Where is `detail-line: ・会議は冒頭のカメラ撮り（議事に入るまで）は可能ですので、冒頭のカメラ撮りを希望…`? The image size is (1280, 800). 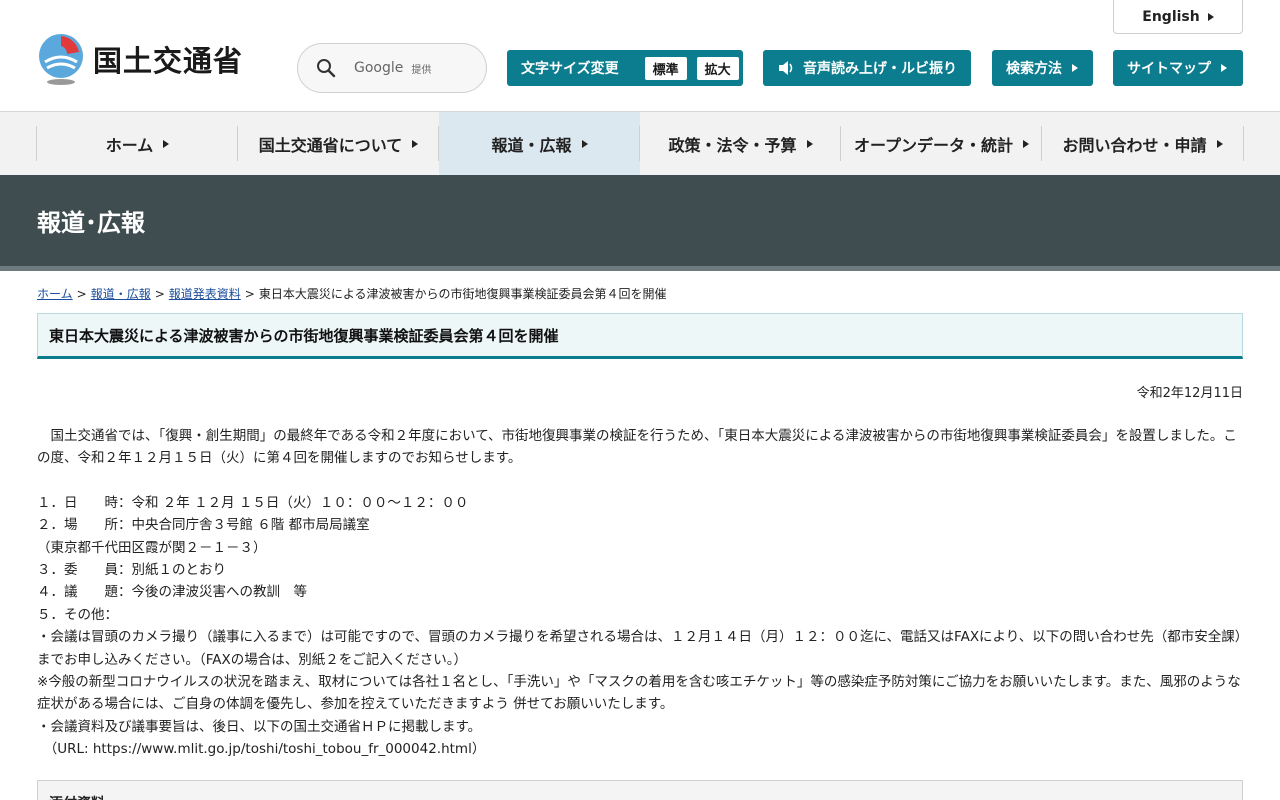
detail-line: ・会議は冒頭のカメラ撮り（議事に入るまで）は可能ですので、冒頭のカメラ撮りを希望… is located at coordinates (639, 648).